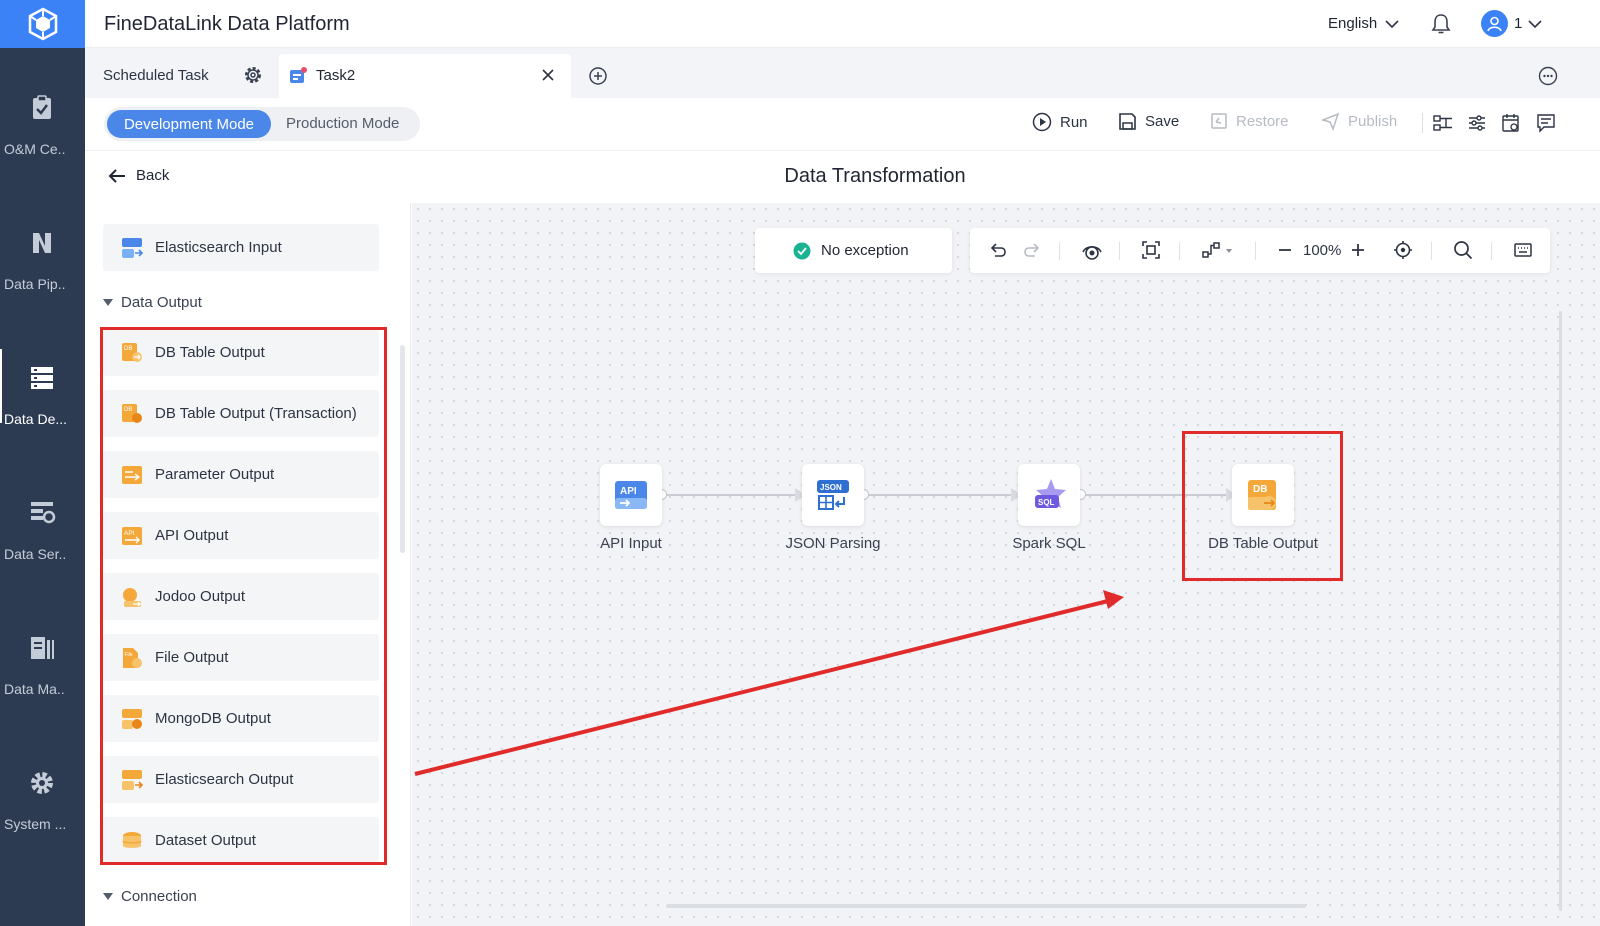  Describe the element at coordinates (769, 683) in the screenshot. I see `annotation-arrow-icon` at that location.